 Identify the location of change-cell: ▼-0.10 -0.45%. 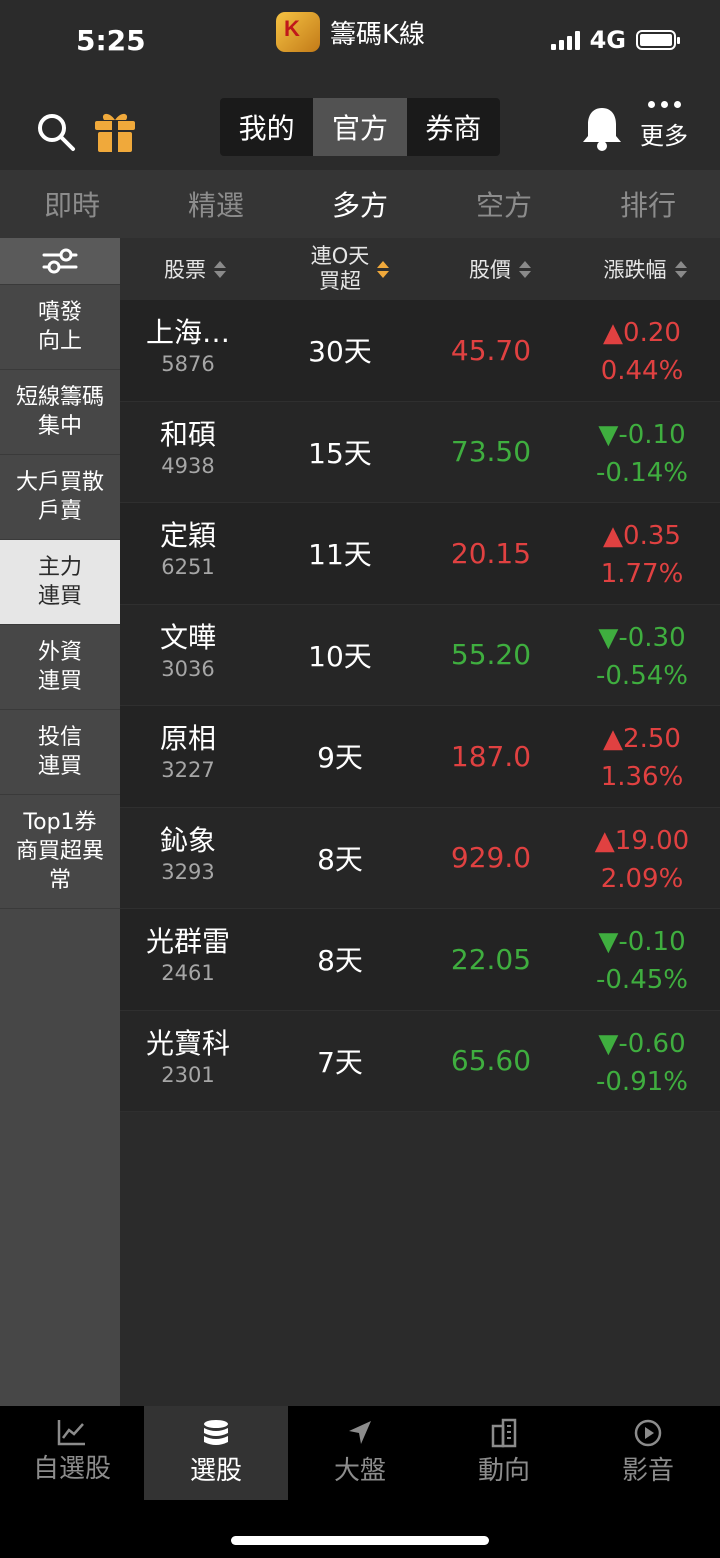
(642, 961).